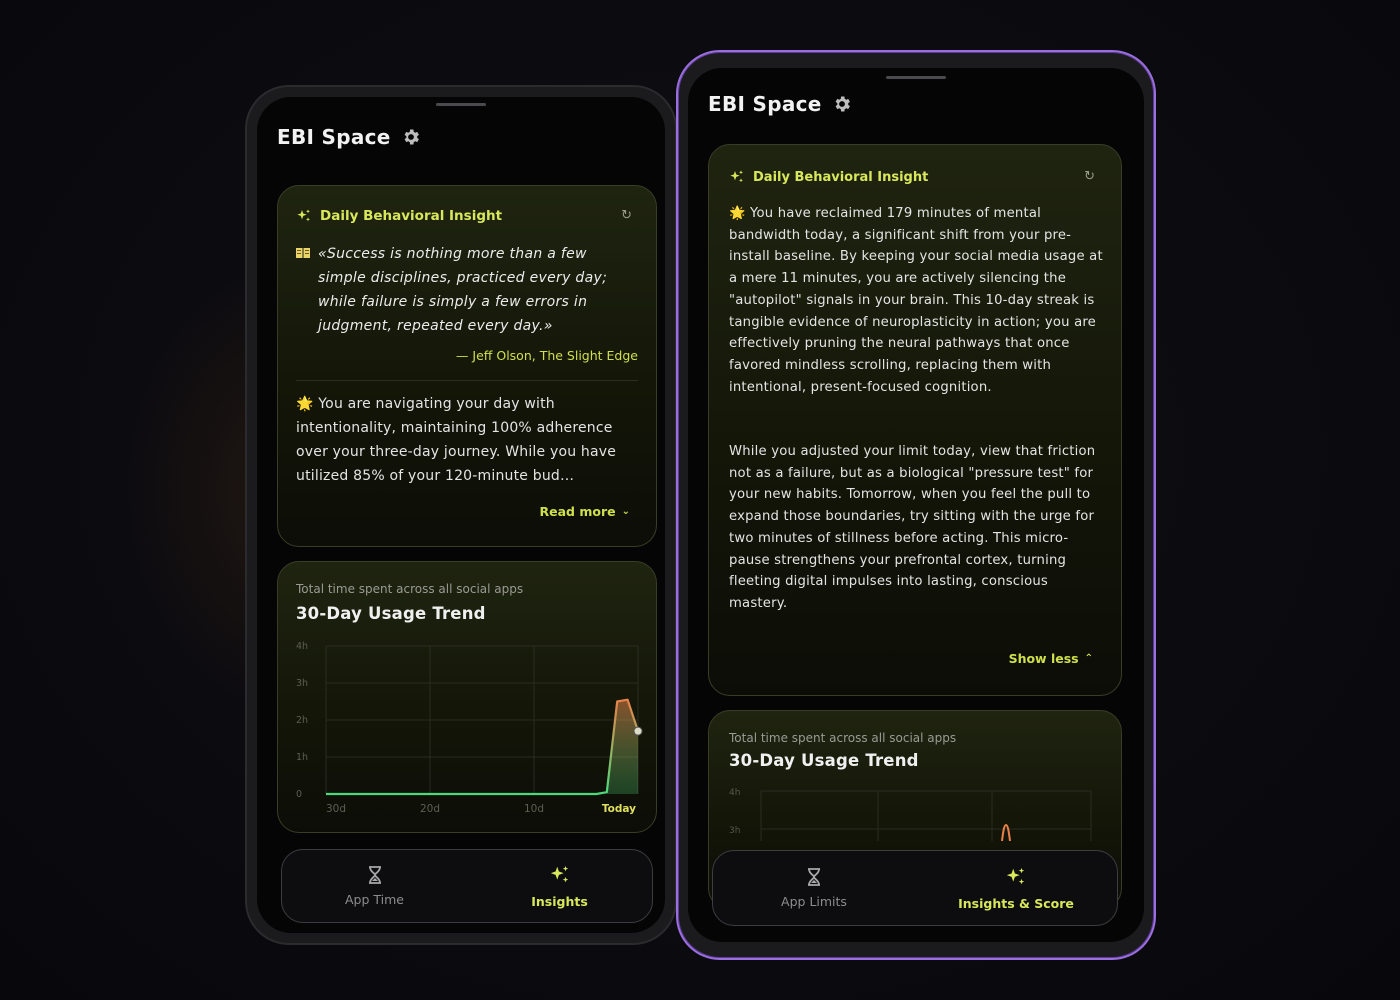  I want to click on quote-author: — Jeff Olson, The Slight Edge, so click(546, 355).